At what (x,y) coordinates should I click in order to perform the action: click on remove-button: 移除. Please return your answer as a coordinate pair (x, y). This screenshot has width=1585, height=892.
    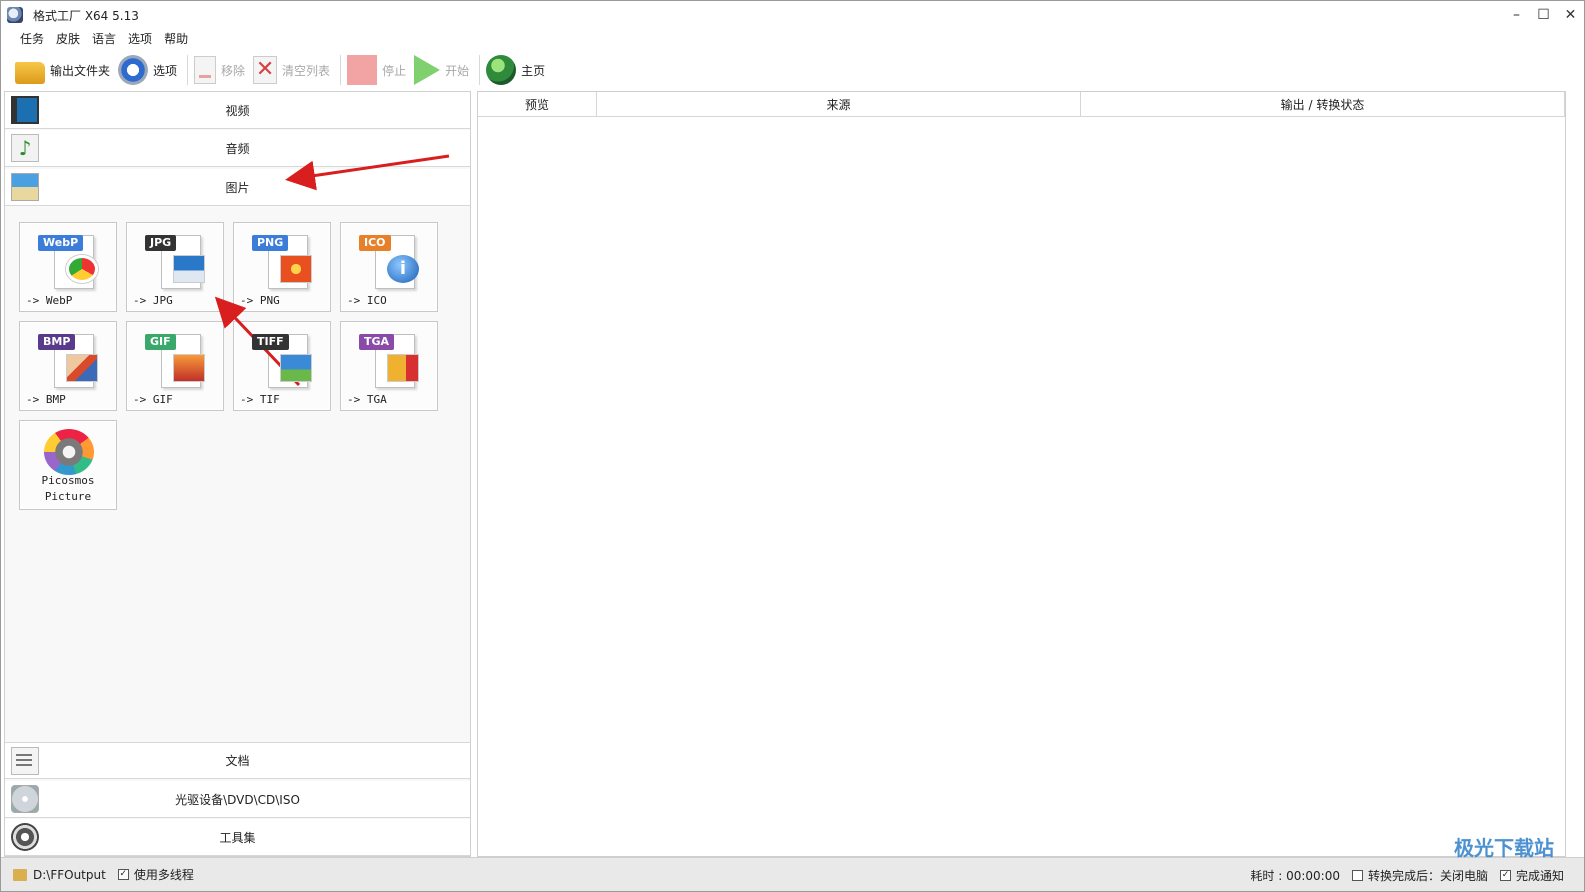
    Looking at the image, I should click on (219, 70).